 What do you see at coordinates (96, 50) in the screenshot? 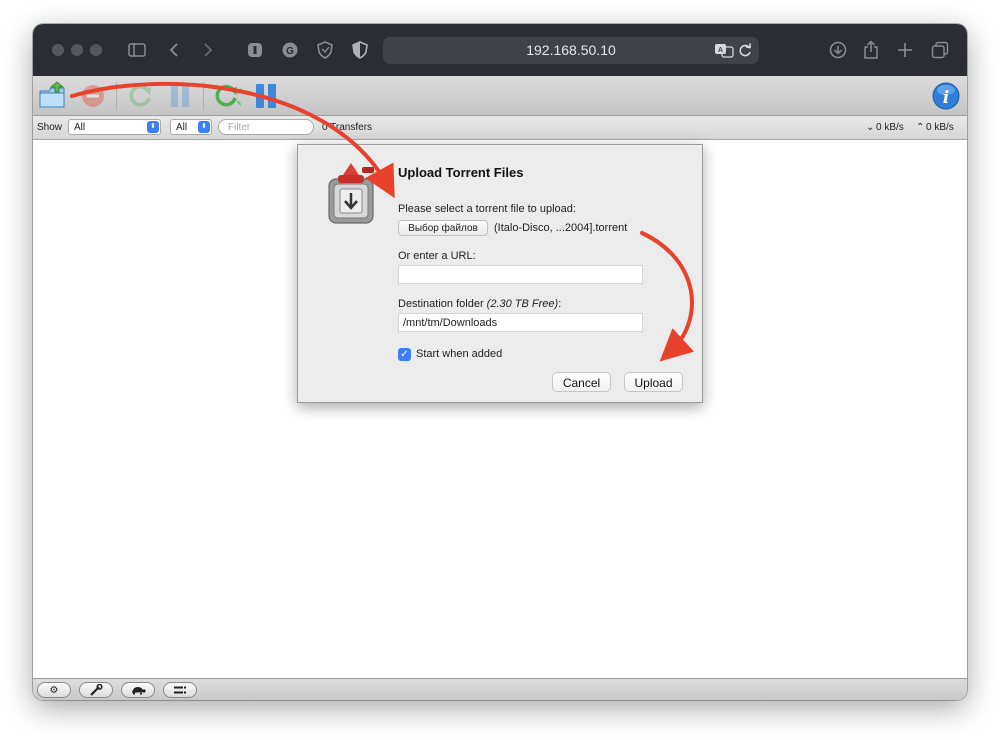
I see `zoom-window-button` at bounding box center [96, 50].